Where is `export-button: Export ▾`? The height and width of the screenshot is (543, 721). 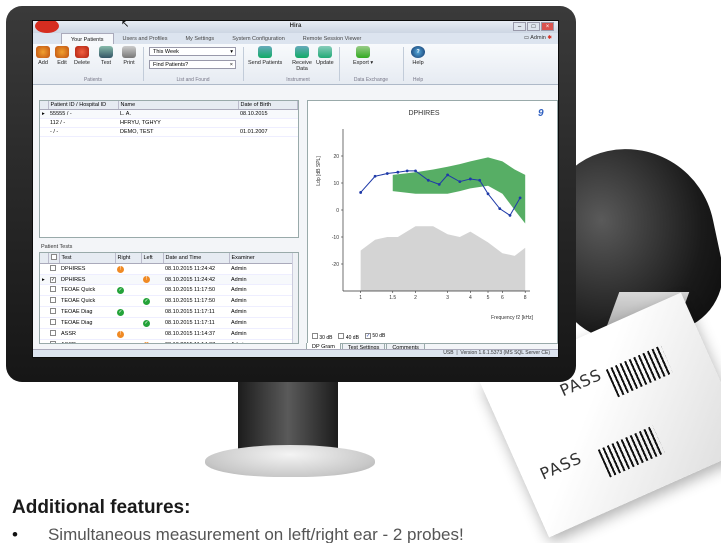
export-button: Export ▾ is located at coordinates (363, 56).